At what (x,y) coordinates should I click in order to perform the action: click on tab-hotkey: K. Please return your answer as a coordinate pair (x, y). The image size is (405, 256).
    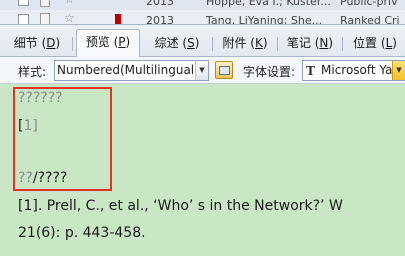
    Looking at the image, I should click on (258, 43).